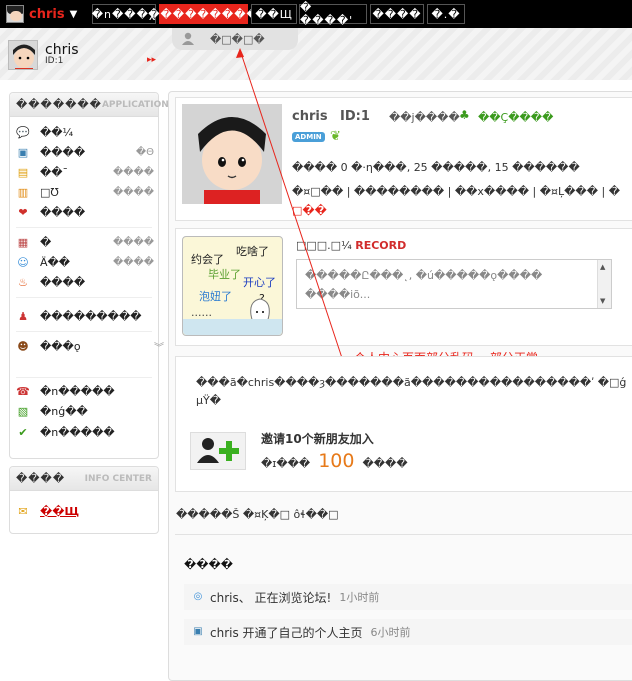  I want to click on invite-count-line: �ɪ��� 100 ����, so click(334, 461).